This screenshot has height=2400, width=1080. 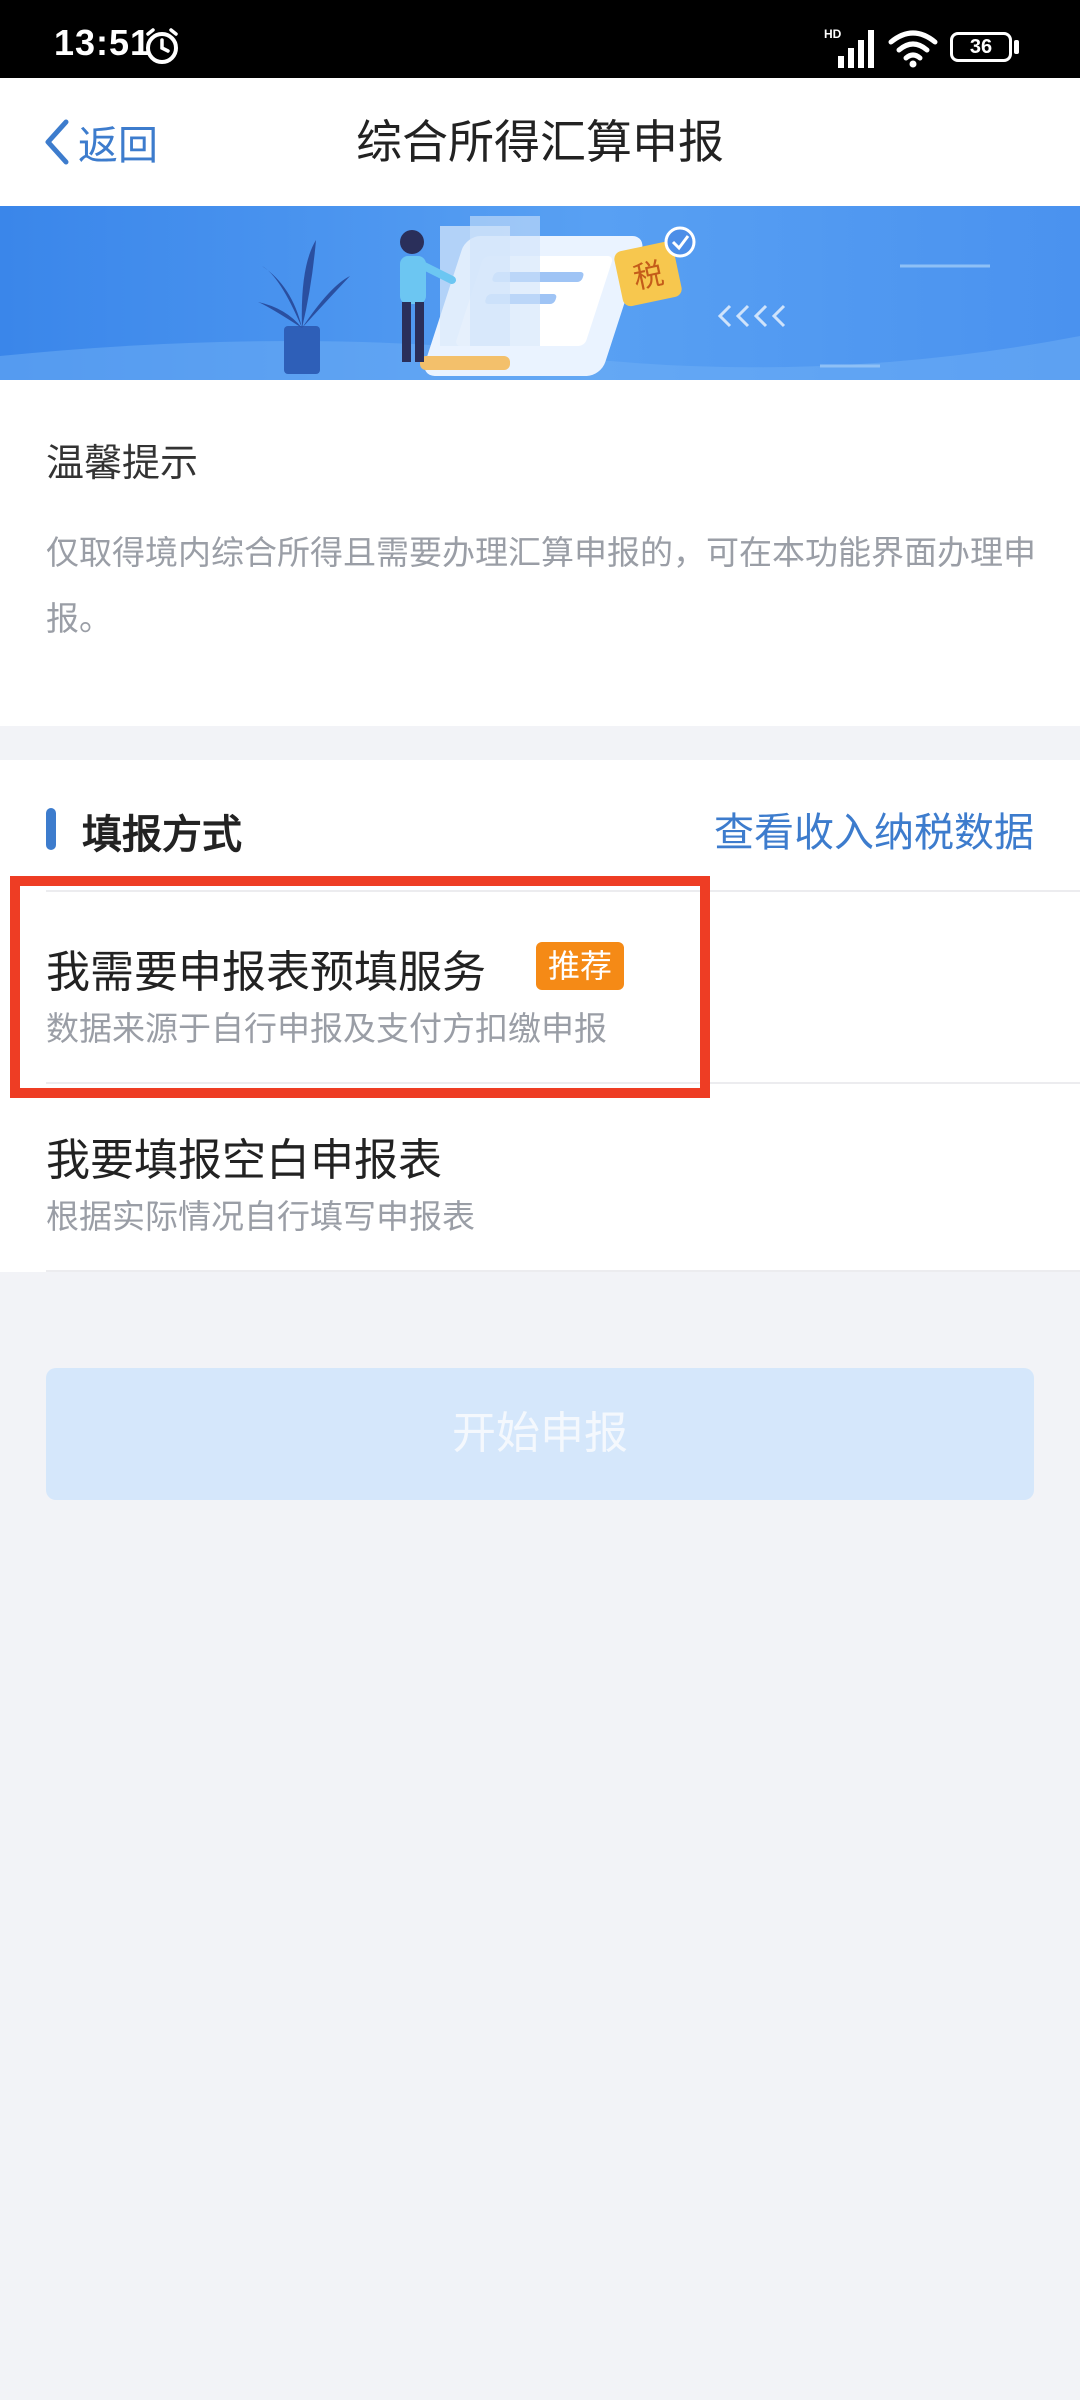 What do you see at coordinates (162, 835) in the screenshot?
I see `section-title: 填报方式` at bounding box center [162, 835].